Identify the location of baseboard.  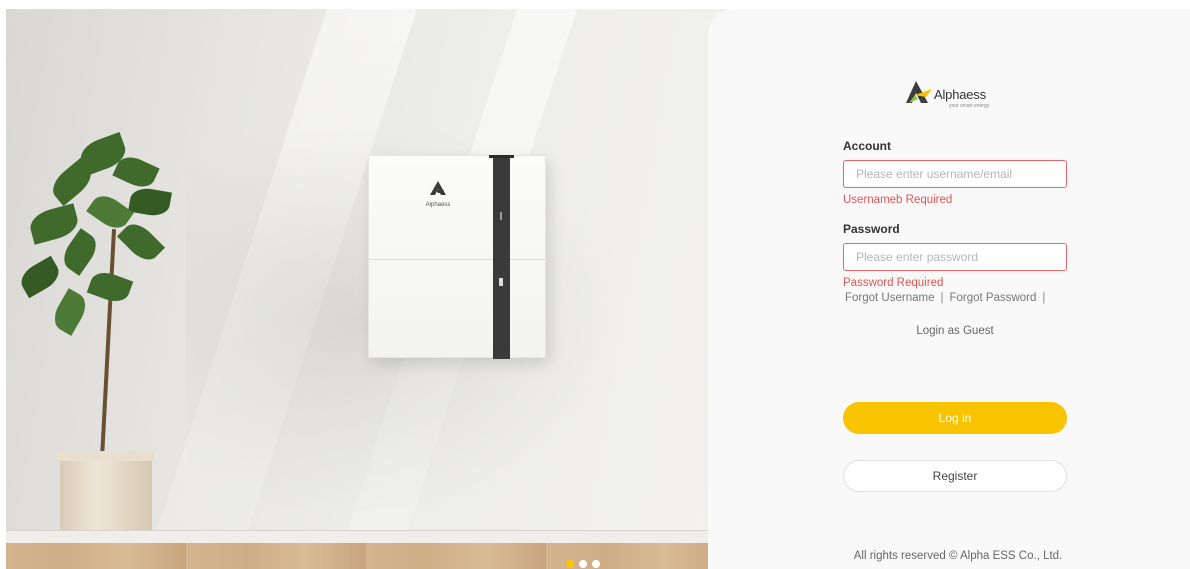
(371, 537).